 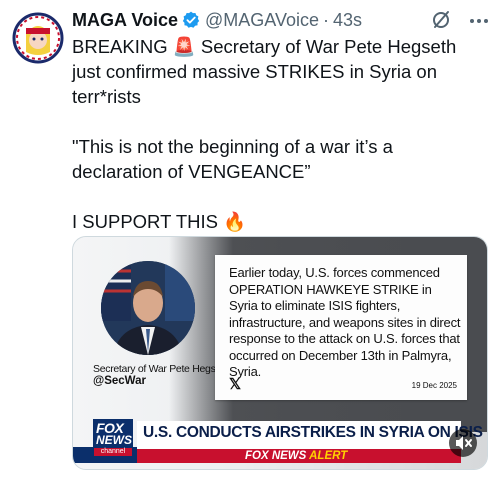 What do you see at coordinates (276, 456) in the screenshot?
I see `alert-prefix: FOX NEWS` at bounding box center [276, 456].